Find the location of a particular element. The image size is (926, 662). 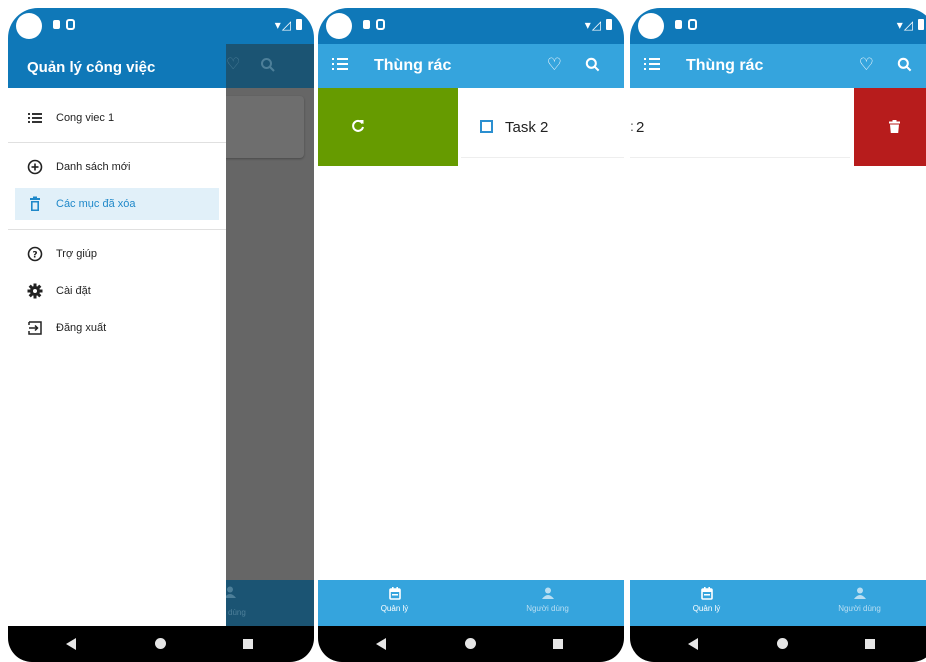

drawer-item-new-list: Danh sách mới is located at coordinates (117, 167).